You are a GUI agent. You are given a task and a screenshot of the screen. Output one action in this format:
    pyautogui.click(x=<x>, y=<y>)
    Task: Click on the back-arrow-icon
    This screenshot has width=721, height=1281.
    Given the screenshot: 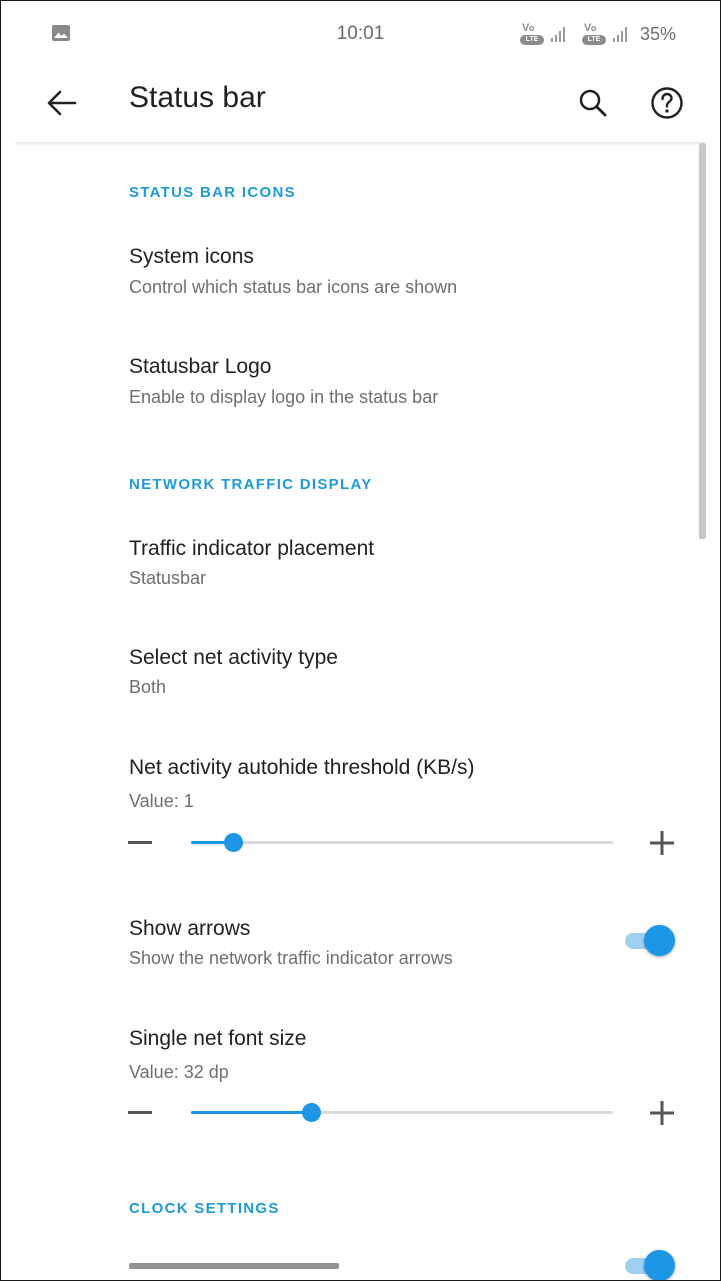 What is the action you would take?
    pyautogui.click(x=62, y=103)
    